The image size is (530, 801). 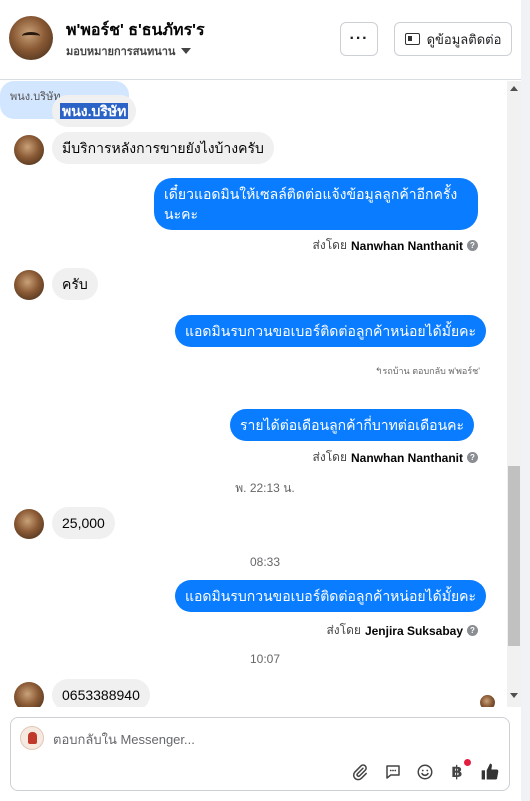 I want to click on assign-conversation-dropdown: มอบหมายการสนทนาน, so click(x=129, y=51).